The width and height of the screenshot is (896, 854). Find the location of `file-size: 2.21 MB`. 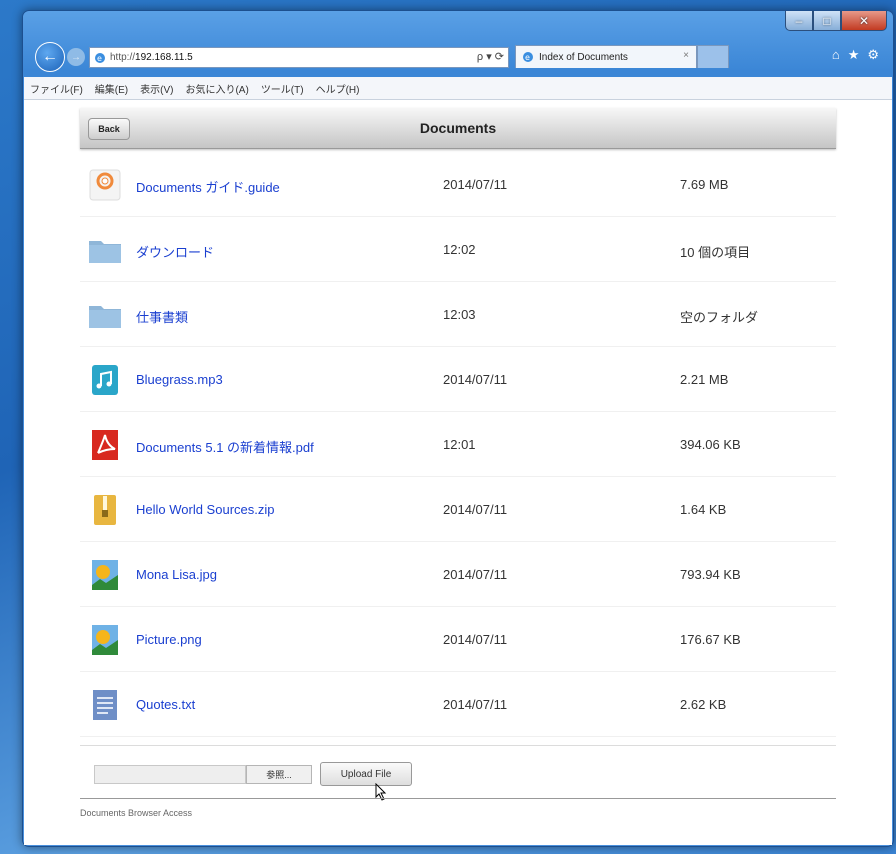

file-size: 2.21 MB is located at coordinates (704, 379).